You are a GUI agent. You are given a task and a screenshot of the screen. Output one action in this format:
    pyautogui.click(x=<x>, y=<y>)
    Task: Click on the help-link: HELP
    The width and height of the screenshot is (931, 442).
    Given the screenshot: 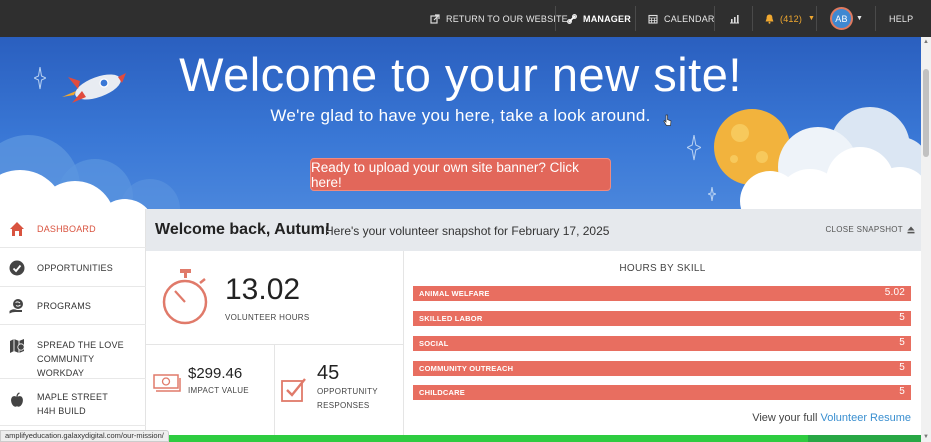 What is the action you would take?
    pyautogui.click(x=901, y=18)
    